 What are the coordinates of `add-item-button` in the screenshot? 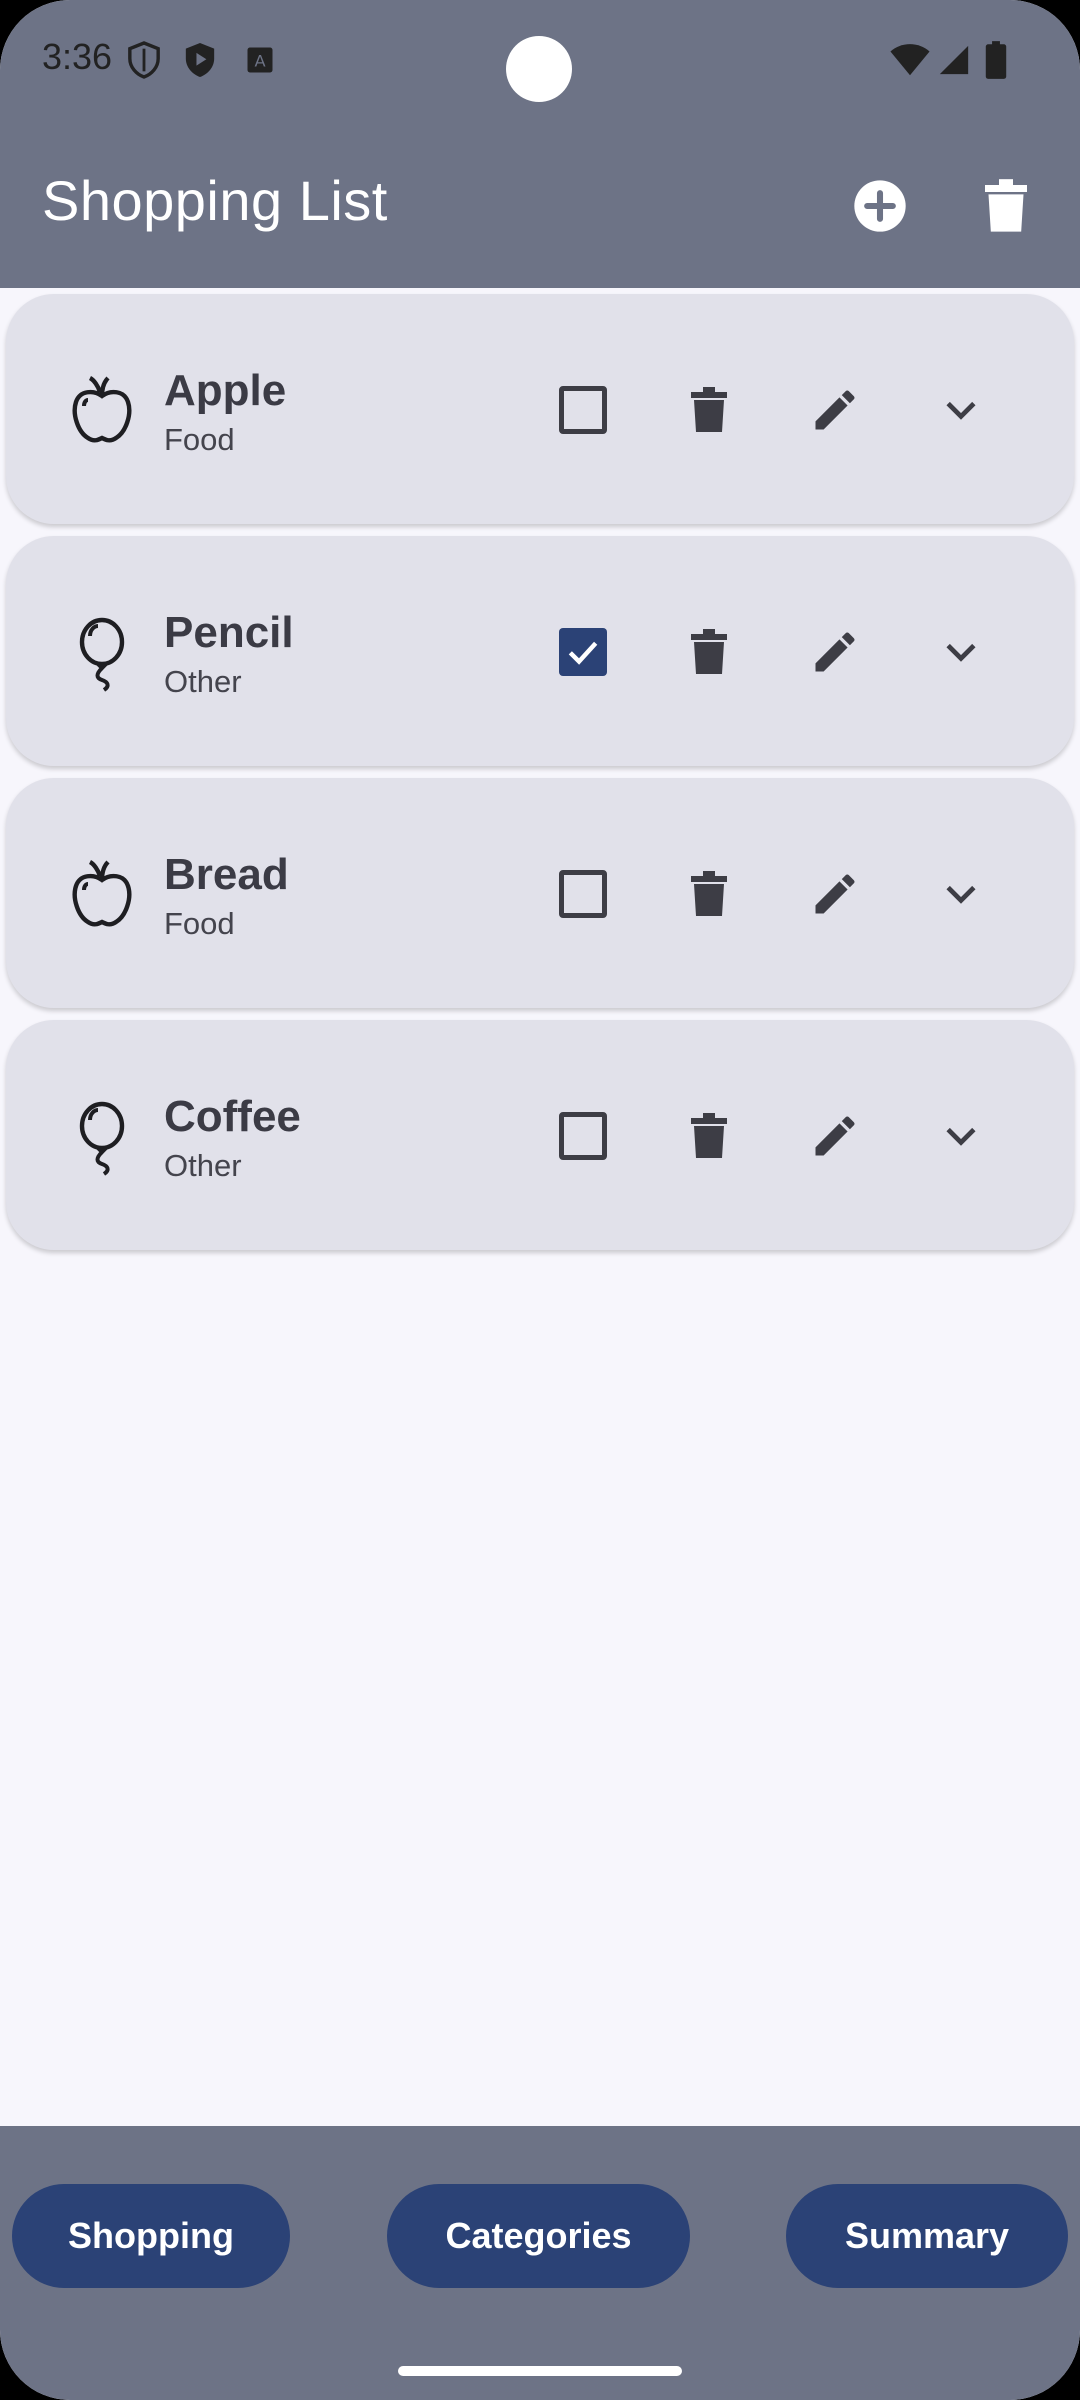 It's located at (880, 206).